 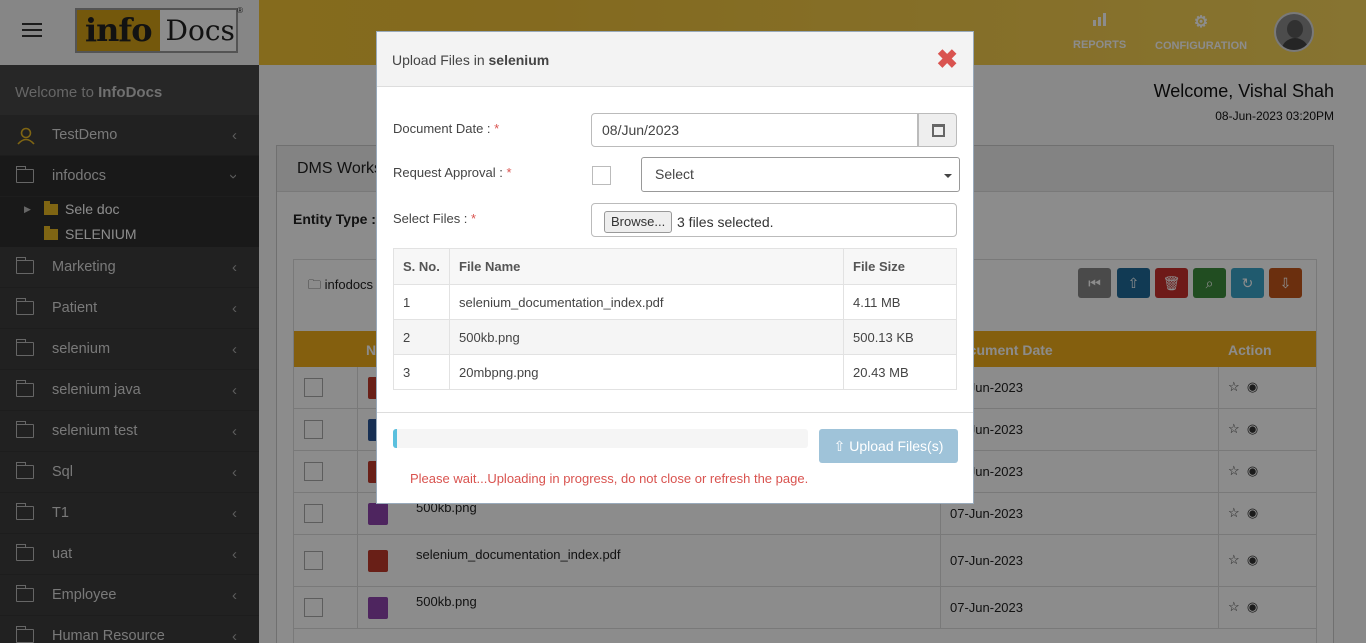 I want to click on document-date-input: 08/Jun/2023, so click(x=754, y=130).